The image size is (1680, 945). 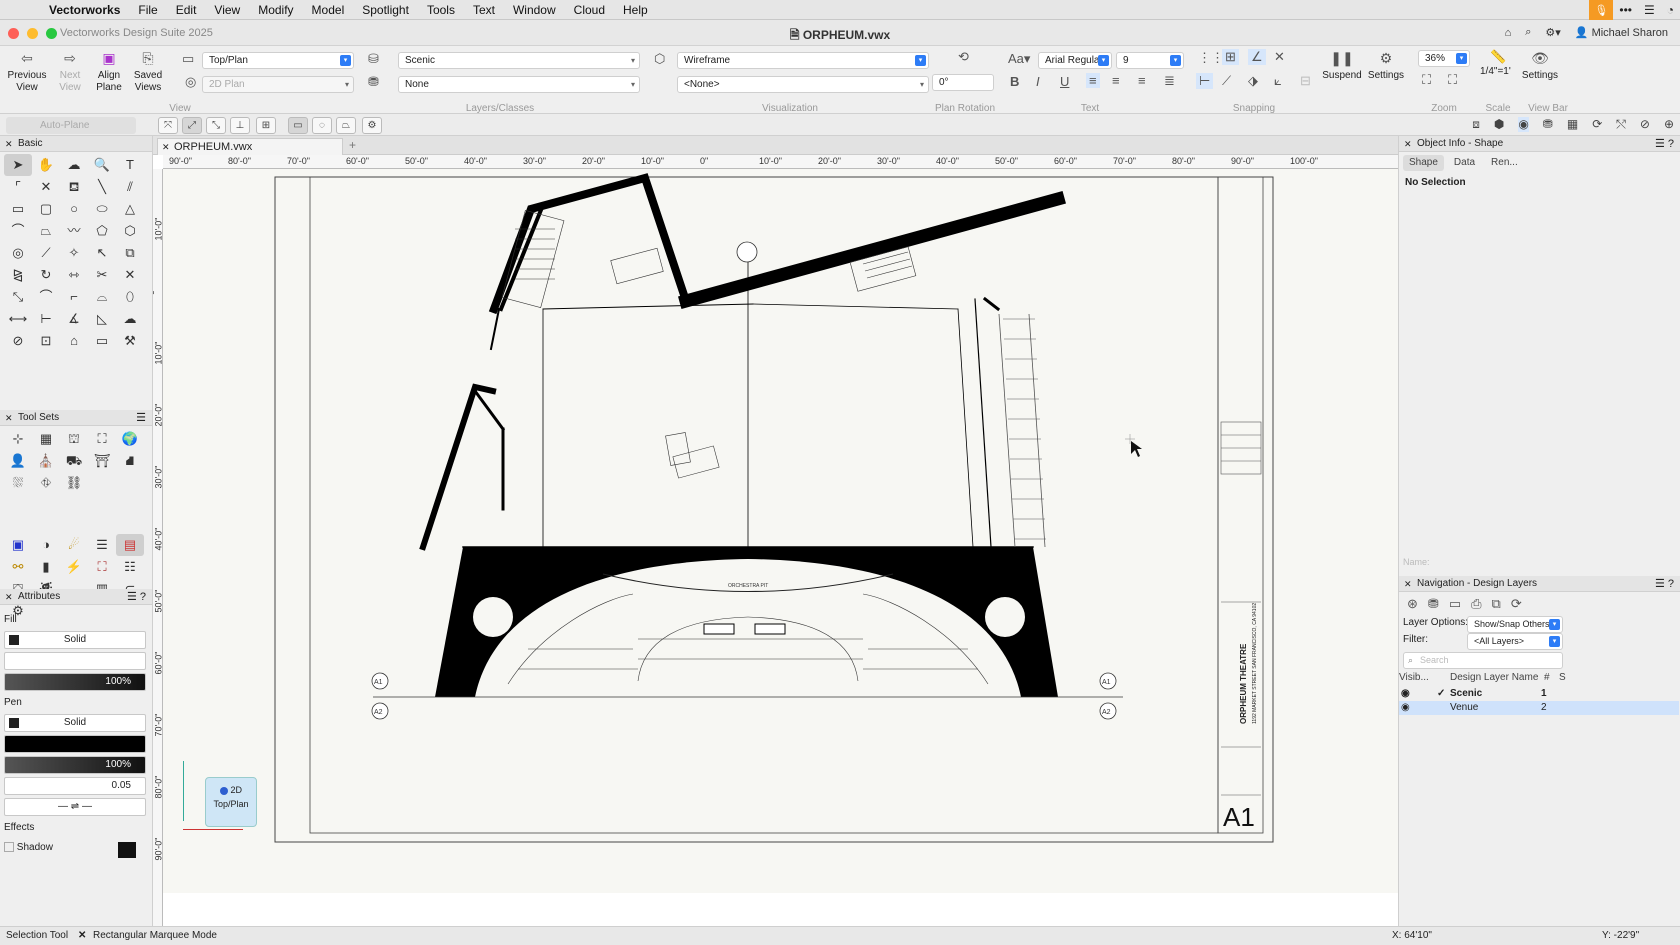 What do you see at coordinates (46, 461) in the screenshot?
I see `landmark-toolset-icon: ⛪` at bounding box center [46, 461].